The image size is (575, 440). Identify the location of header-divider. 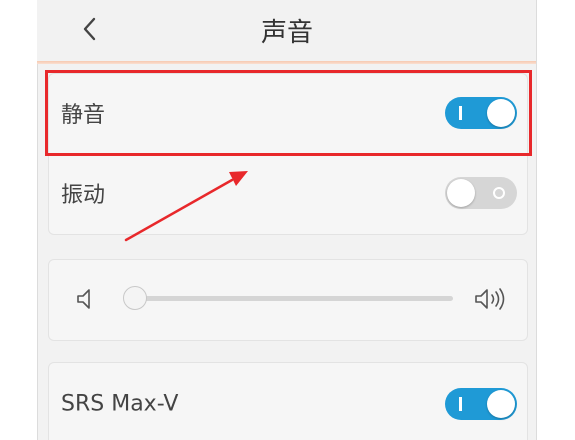
(287, 62).